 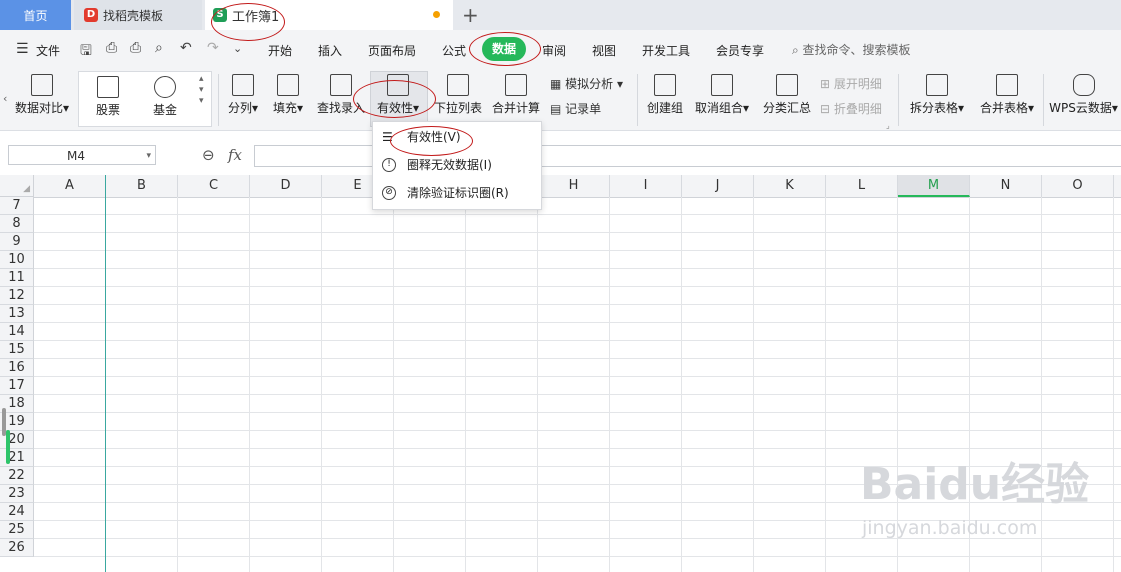 I want to click on tab-home: 首页, so click(x=35, y=15).